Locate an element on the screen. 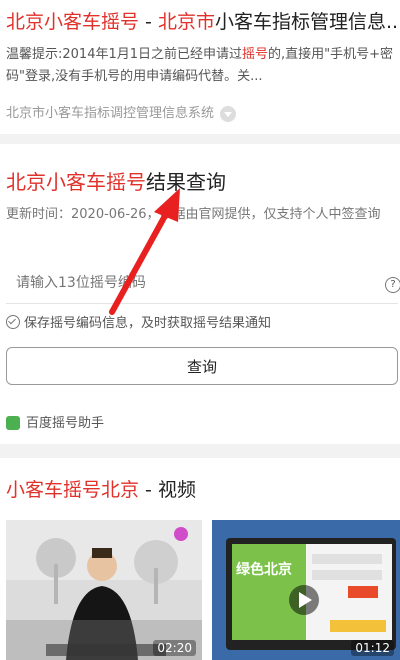  video-2-overlay: 绿色北京 is located at coordinates (264, 569).